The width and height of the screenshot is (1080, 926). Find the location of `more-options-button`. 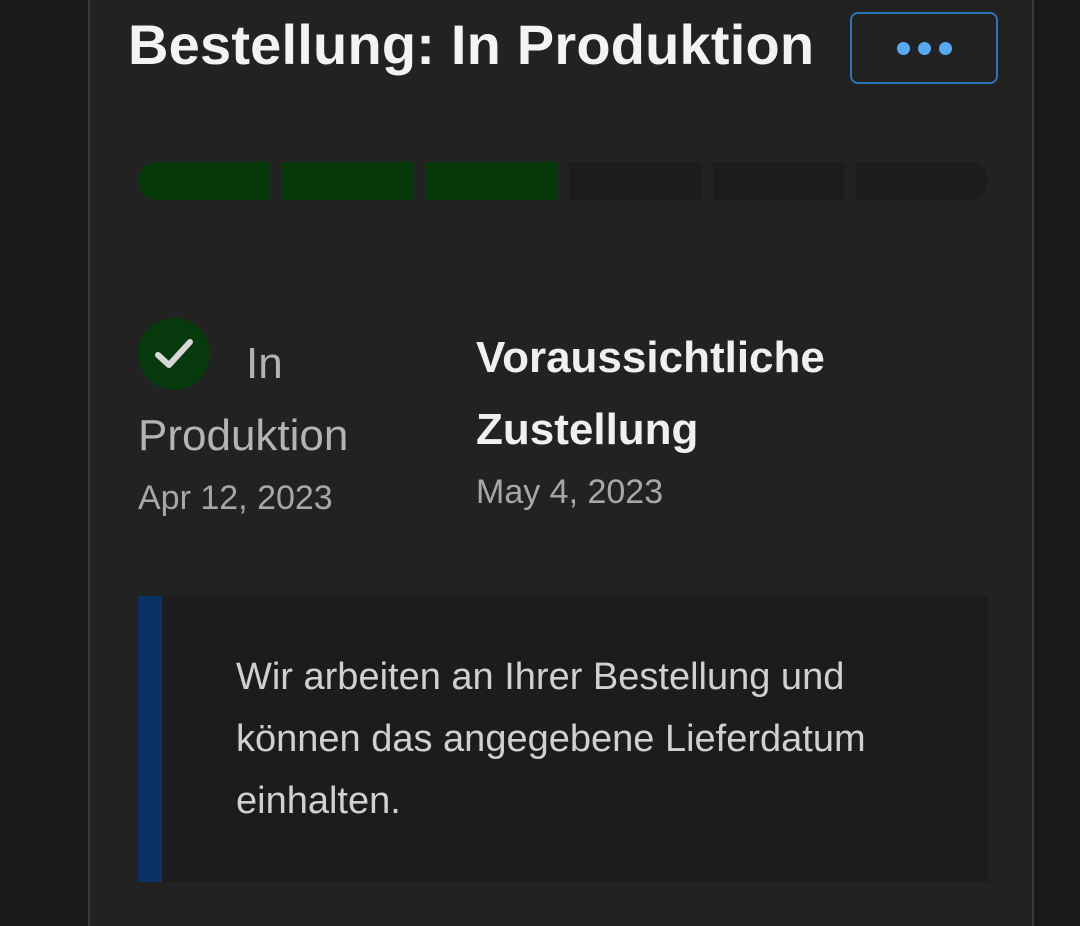

more-options-button is located at coordinates (924, 48).